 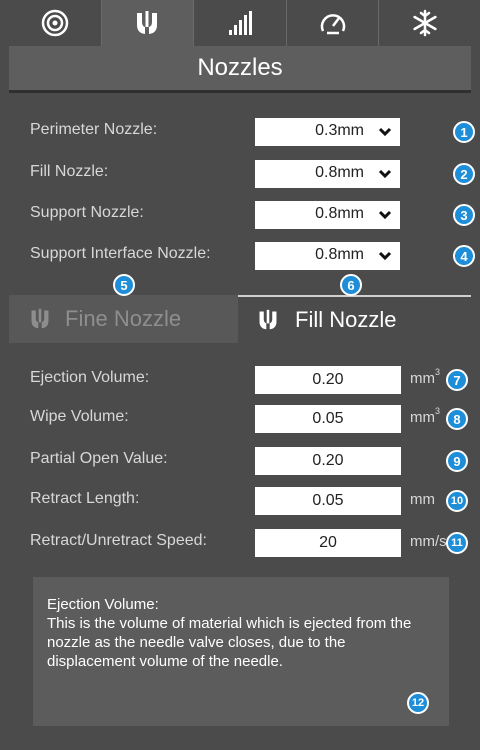 I want to click on wipe-volume-row: Wipe Volume: 0.05 mm3, so click(x=240, y=419).